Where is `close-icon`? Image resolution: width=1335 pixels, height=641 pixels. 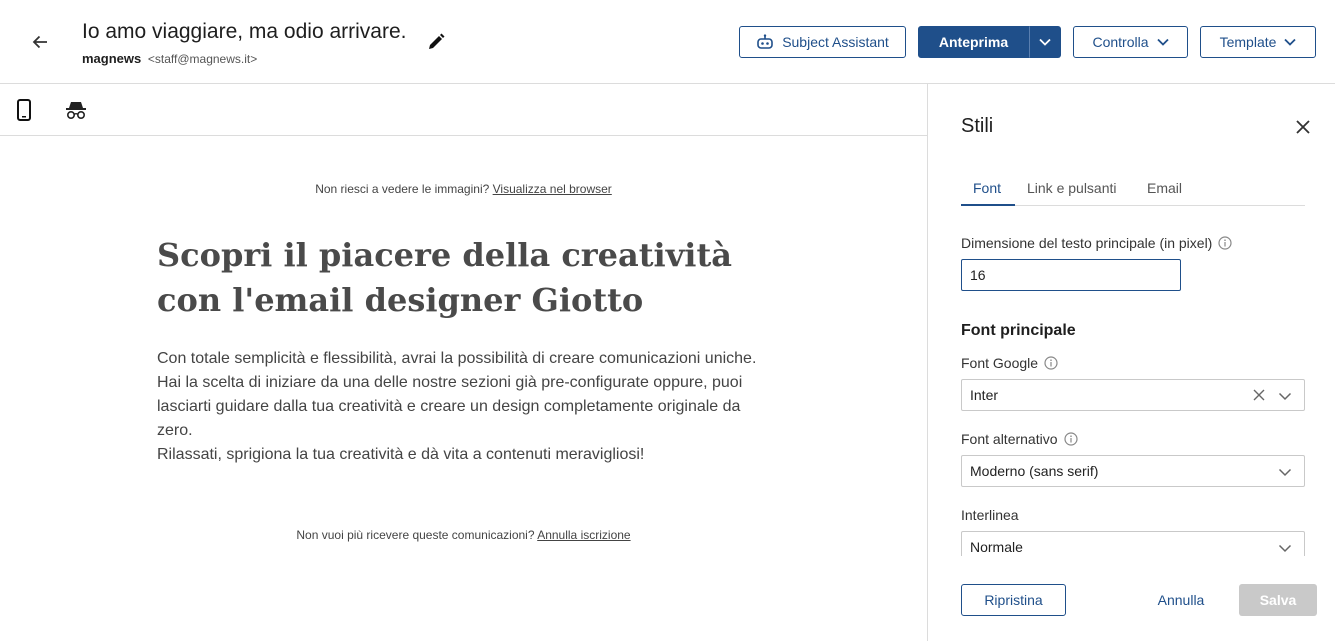
close-icon is located at coordinates (1303, 127).